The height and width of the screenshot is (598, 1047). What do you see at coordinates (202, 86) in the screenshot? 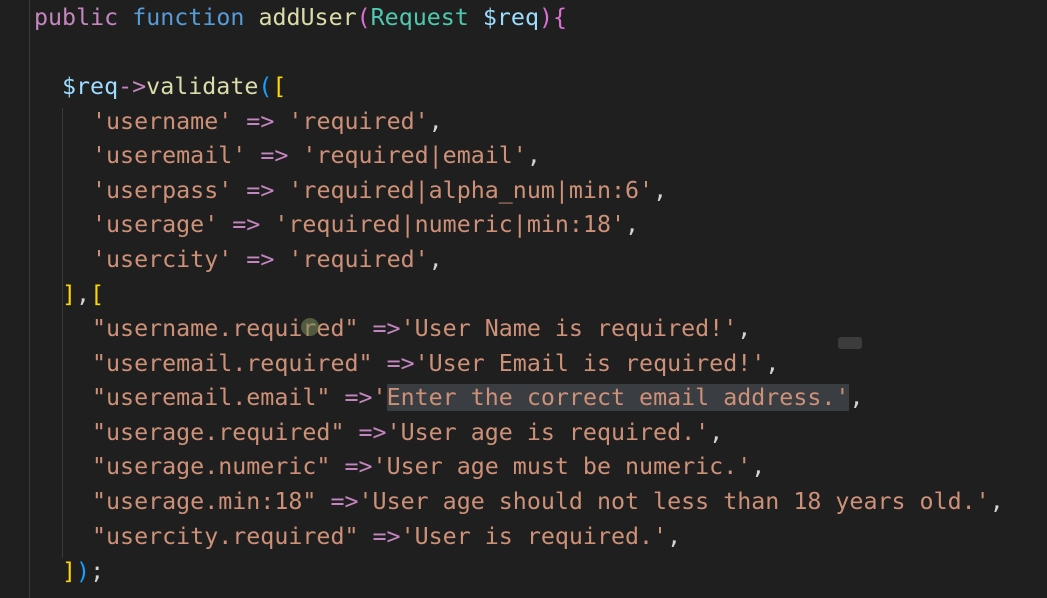
I see `method-validate: validate` at bounding box center [202, 86].